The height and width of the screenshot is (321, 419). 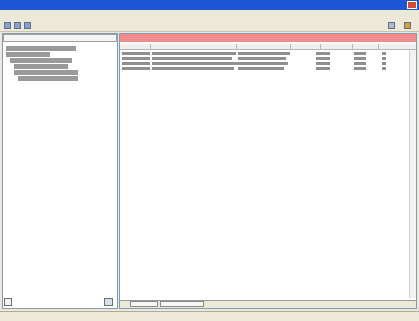 I want to click on menu-bar, so click(x=209, y=14).